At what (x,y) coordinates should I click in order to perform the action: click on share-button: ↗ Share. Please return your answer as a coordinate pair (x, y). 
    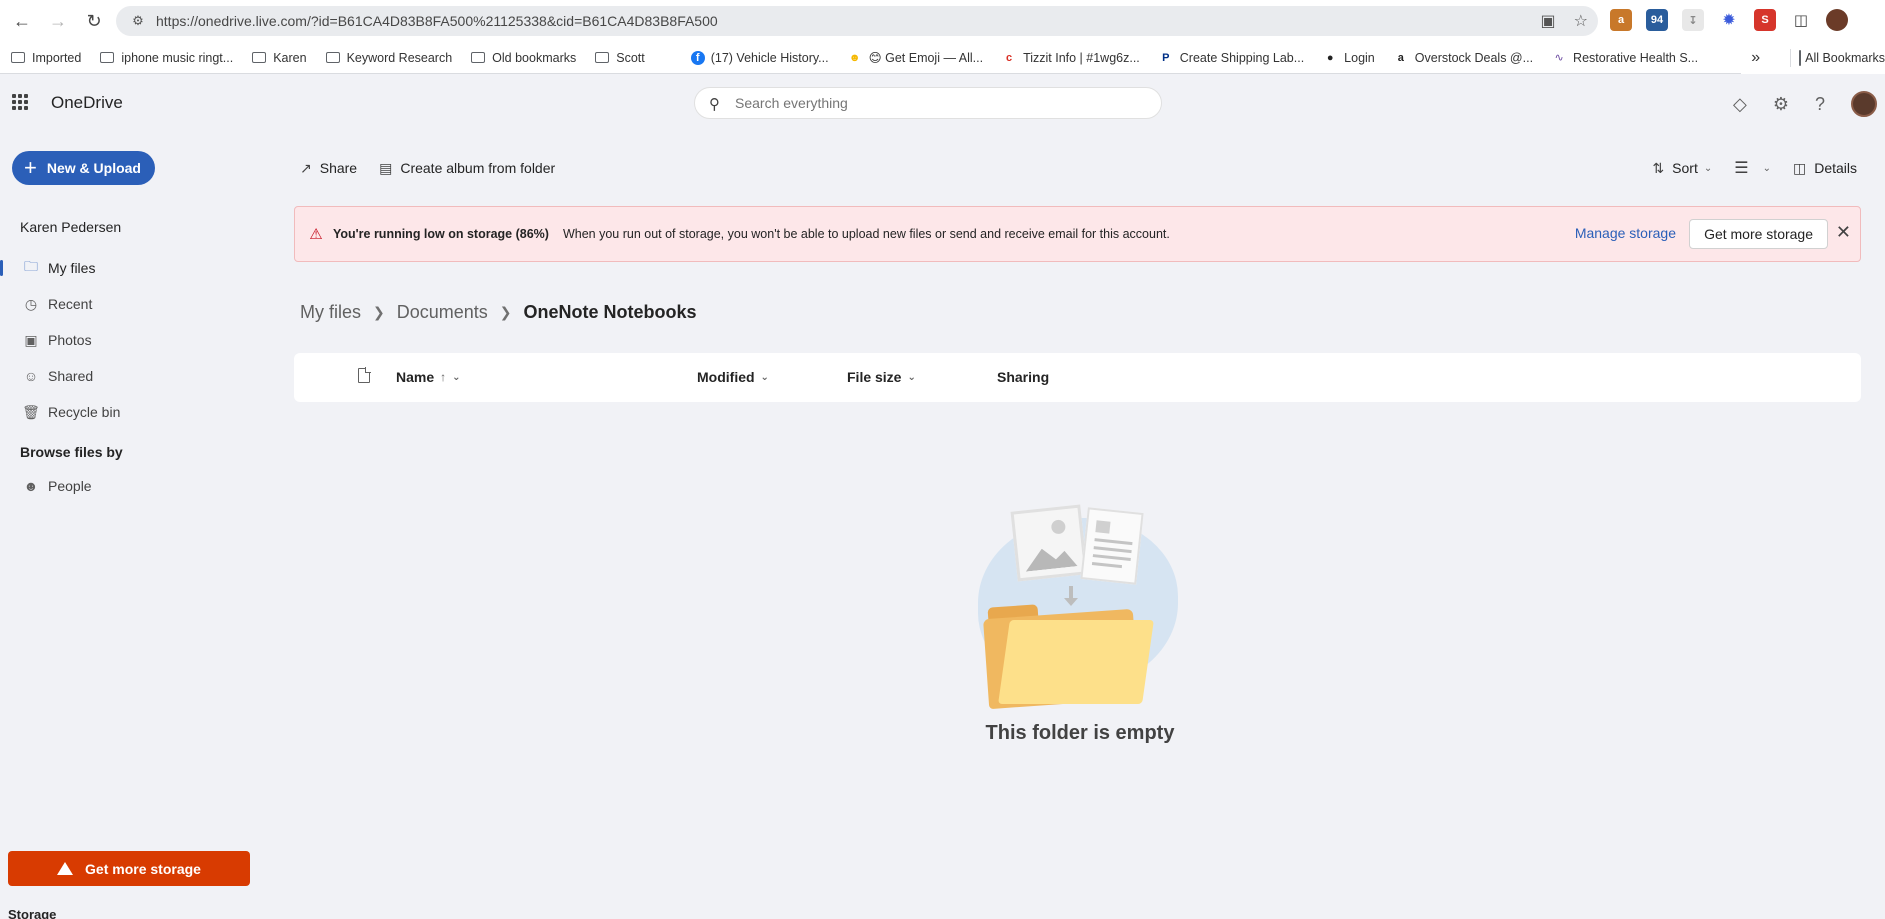
    Looking at the image, I should click on (328, 168).